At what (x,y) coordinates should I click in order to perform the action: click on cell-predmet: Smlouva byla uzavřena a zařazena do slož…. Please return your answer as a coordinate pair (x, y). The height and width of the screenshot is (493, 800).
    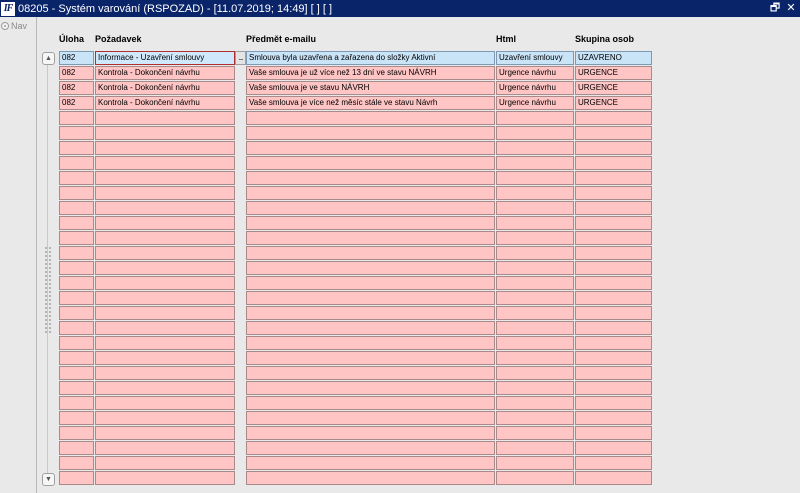
    Looking at the image, I should click on (370, 58).